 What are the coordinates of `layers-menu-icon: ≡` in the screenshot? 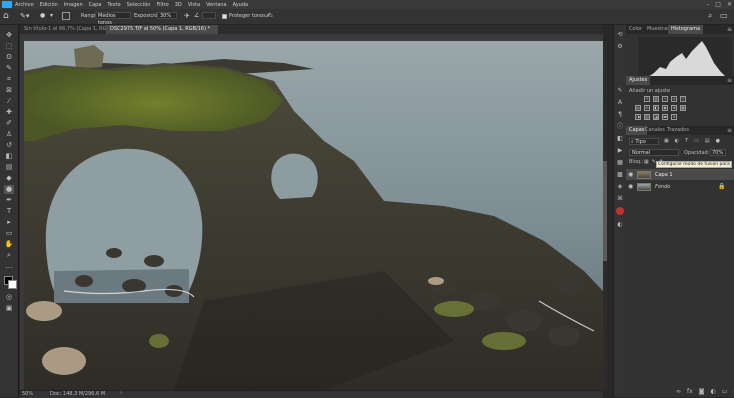 It's located at (729, 130).